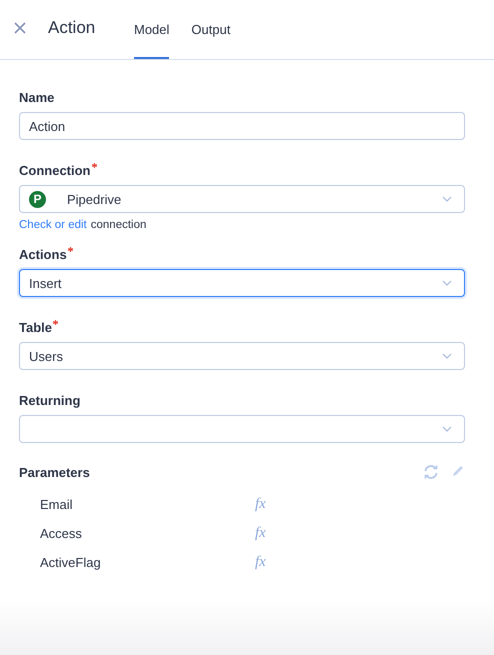 Image resolution: width=494 pixels, height=655 pixels. Describe the element at coordinates (54, 170) in the screenshot. I see `field-label: Connection` at that location.